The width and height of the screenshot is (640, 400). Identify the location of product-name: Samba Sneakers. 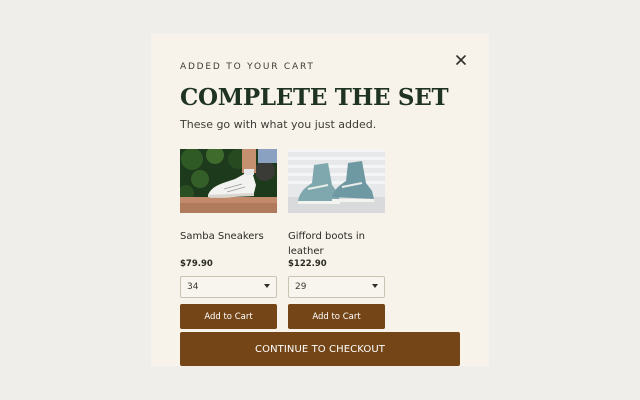
(228, 244).